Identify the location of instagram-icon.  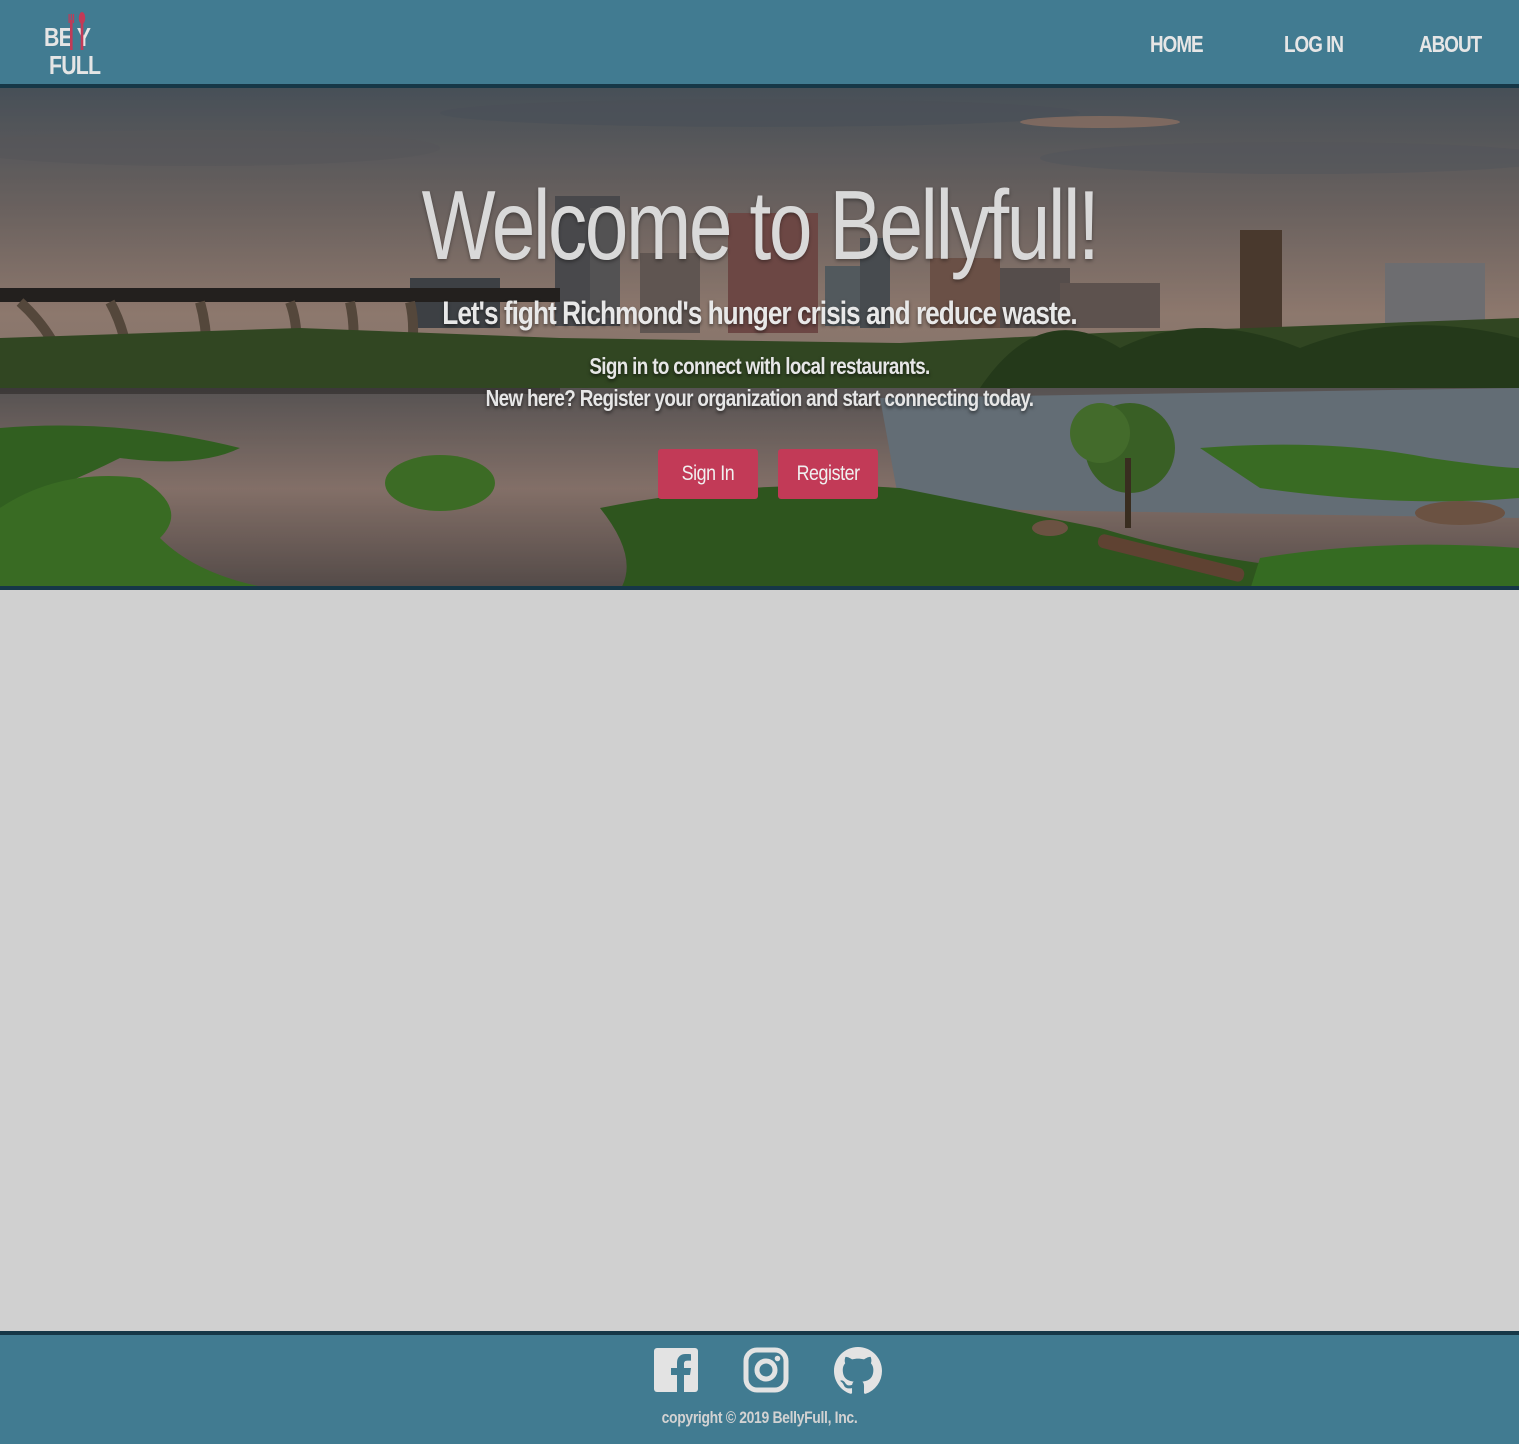
(766, 1370).